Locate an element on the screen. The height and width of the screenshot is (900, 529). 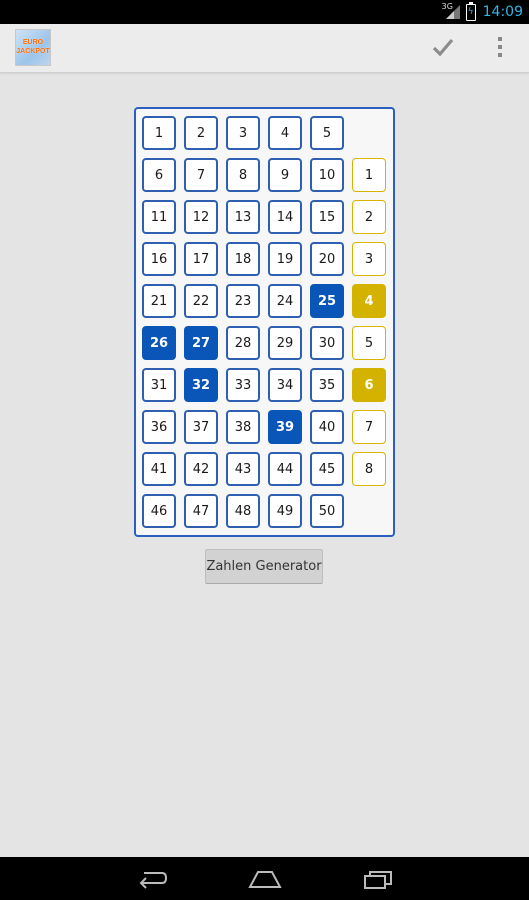
number-cell: 10 is located at coordinates (327, 175).